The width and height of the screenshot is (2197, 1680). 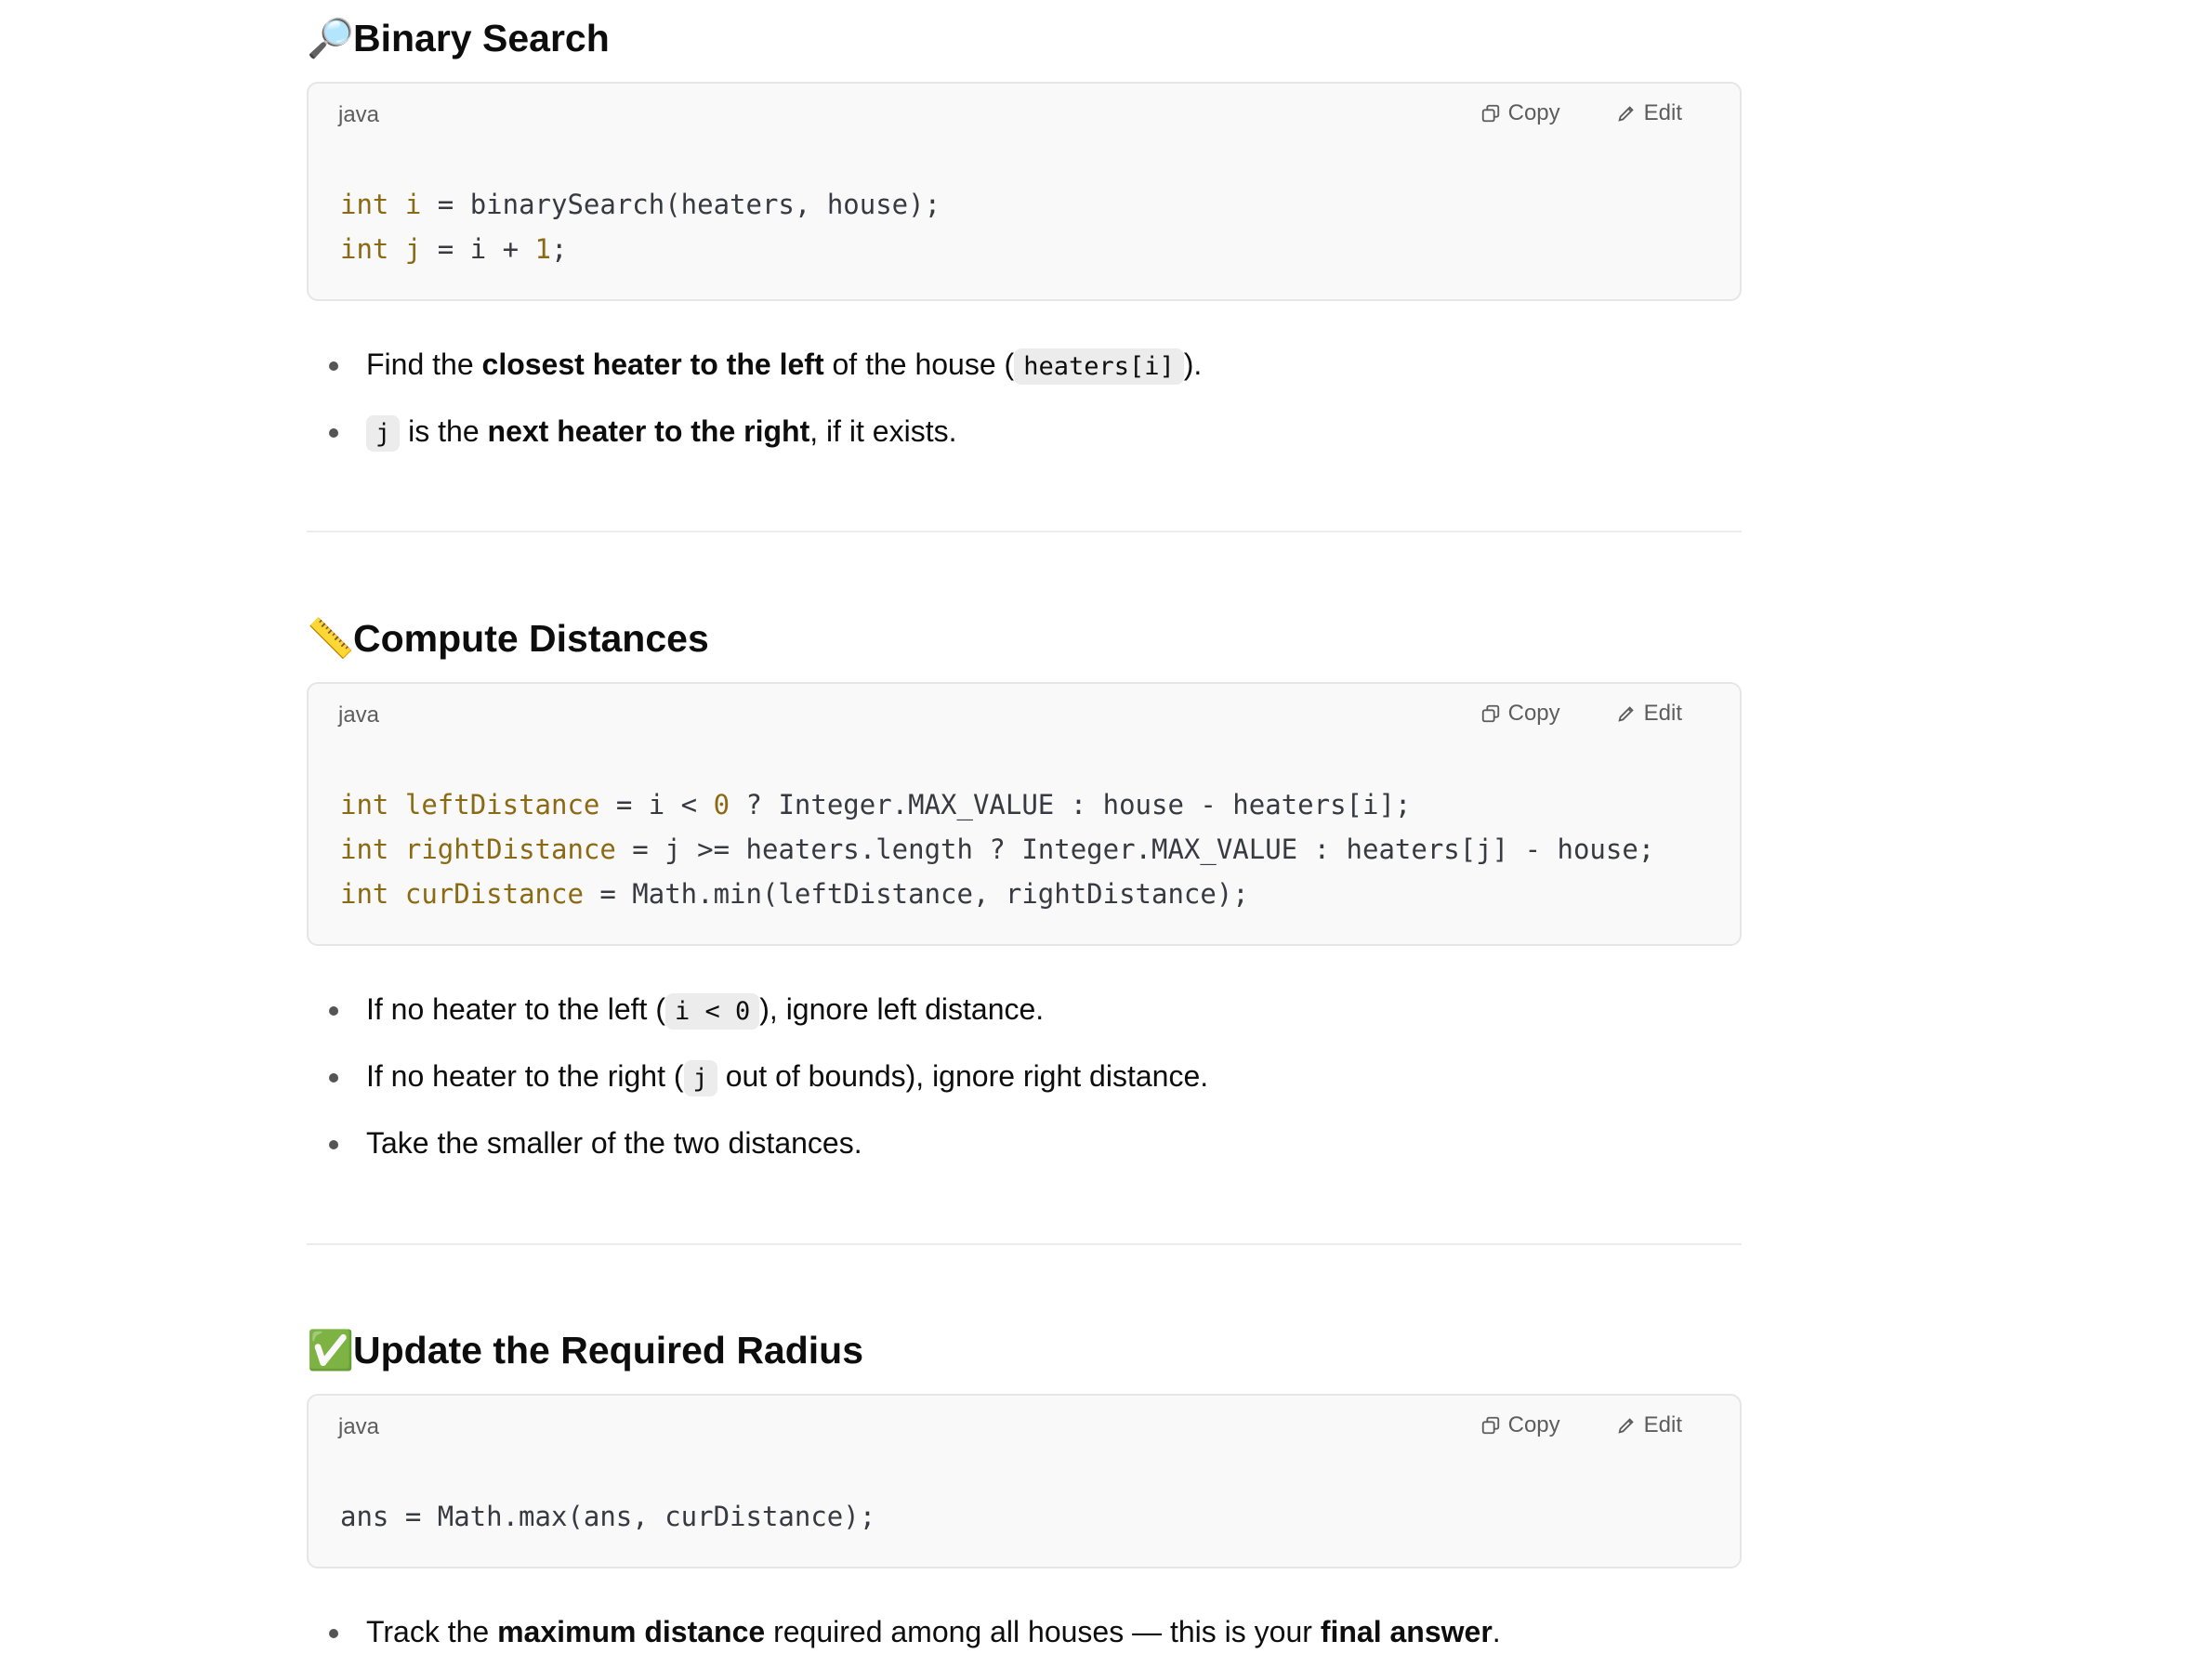 I want to click on section-heading: 🔎Binary Search, so click(x=458, y=38).